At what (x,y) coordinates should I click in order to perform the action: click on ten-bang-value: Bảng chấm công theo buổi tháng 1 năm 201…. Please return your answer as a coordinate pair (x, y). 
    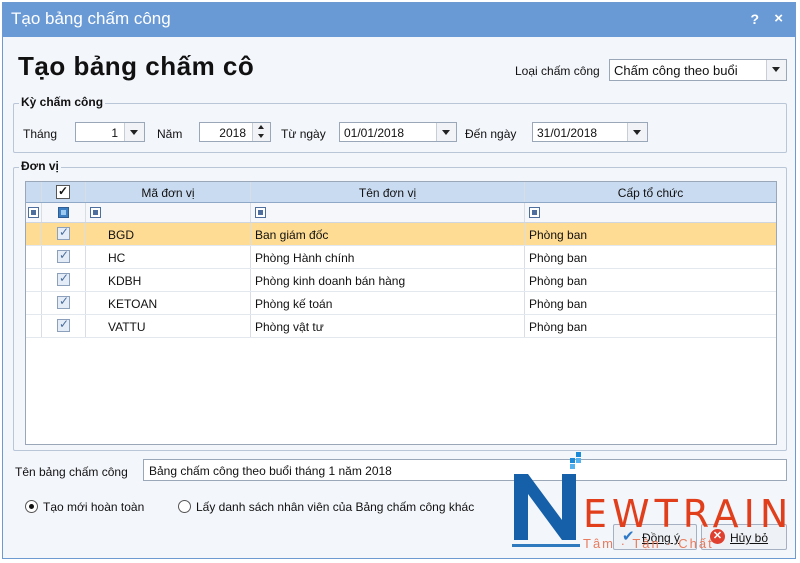
    Looking at the image, I should click on (270, 471).